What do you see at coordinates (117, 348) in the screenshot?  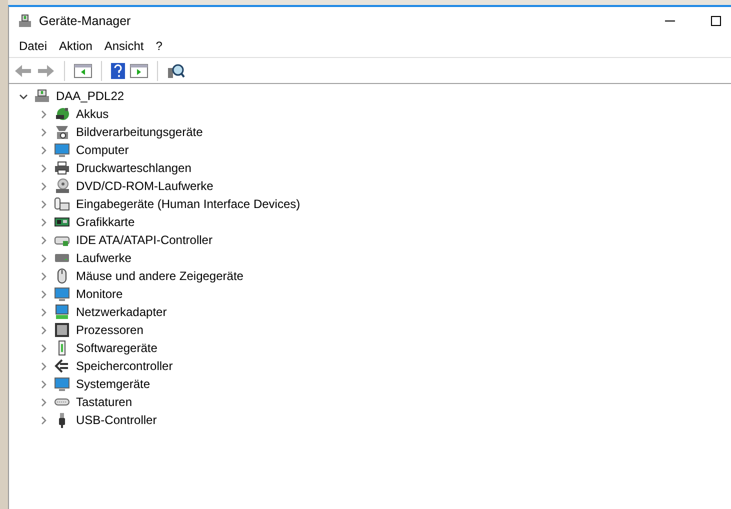 I see `tree-item: Softwaregeräte` at bounding box center [117, 348].